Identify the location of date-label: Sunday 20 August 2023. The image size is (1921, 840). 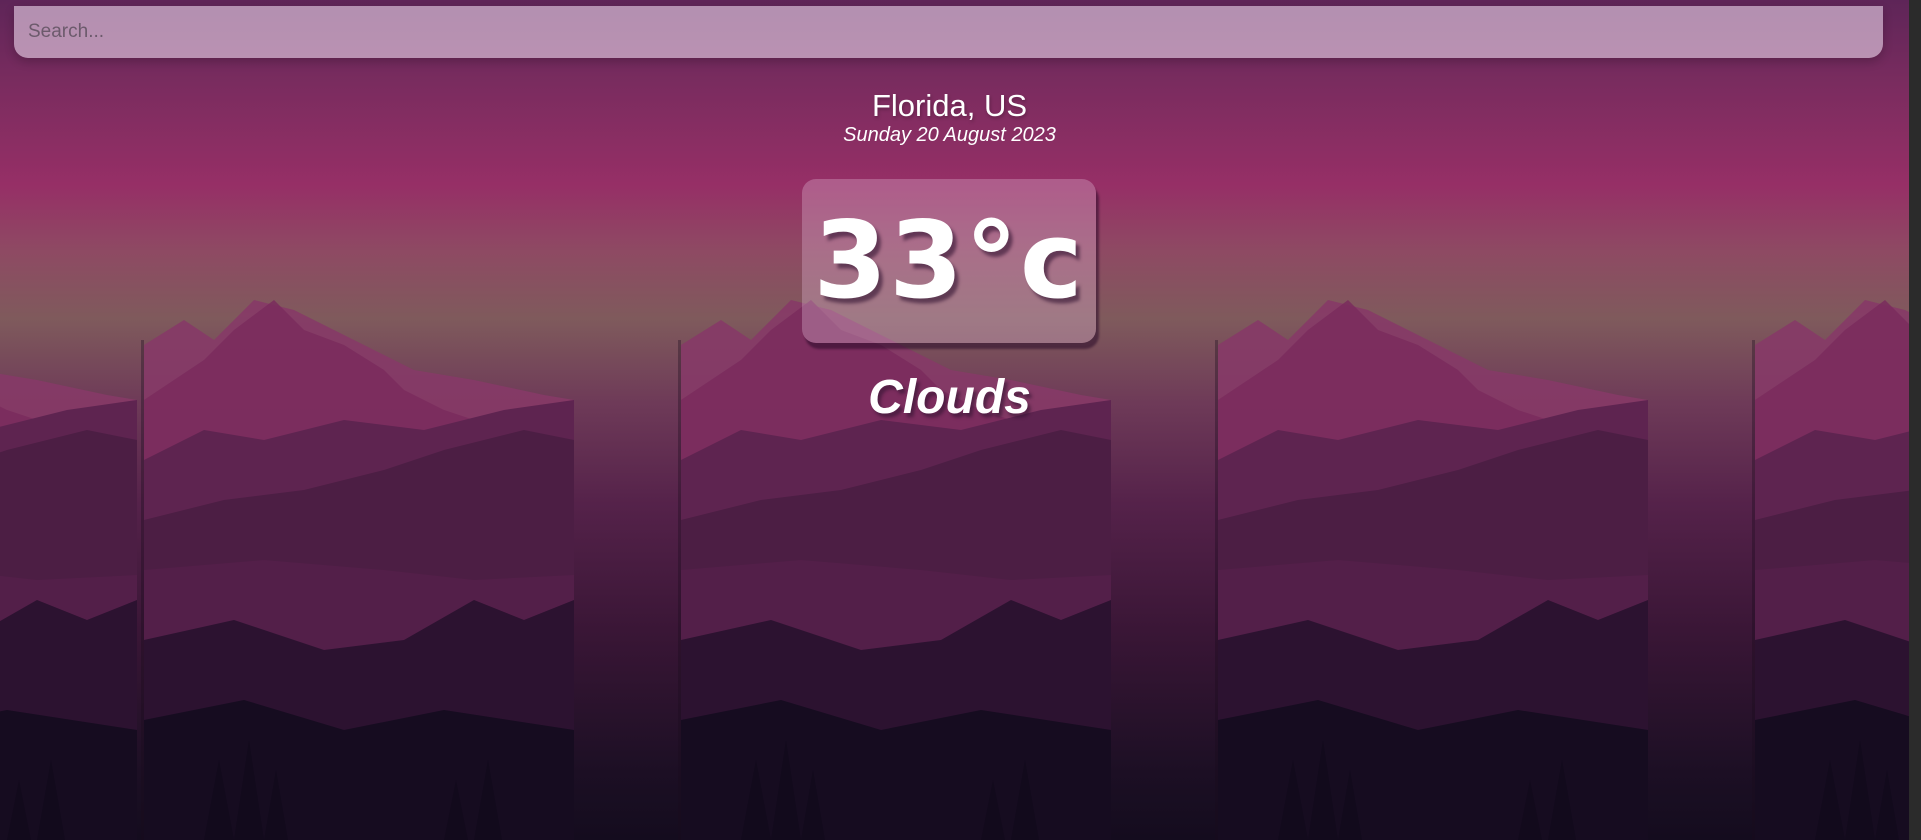
(949, 135).